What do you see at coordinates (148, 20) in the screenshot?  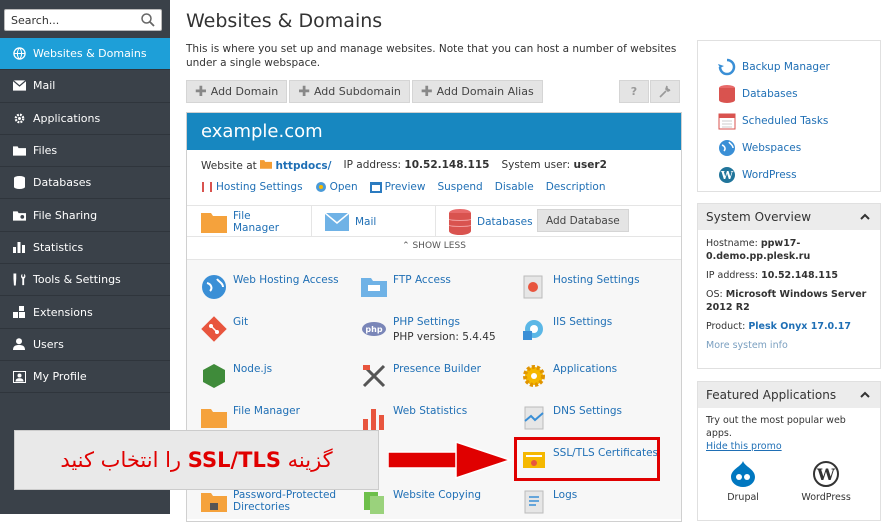 I see `search-icon` at bounding box center [148, 20].